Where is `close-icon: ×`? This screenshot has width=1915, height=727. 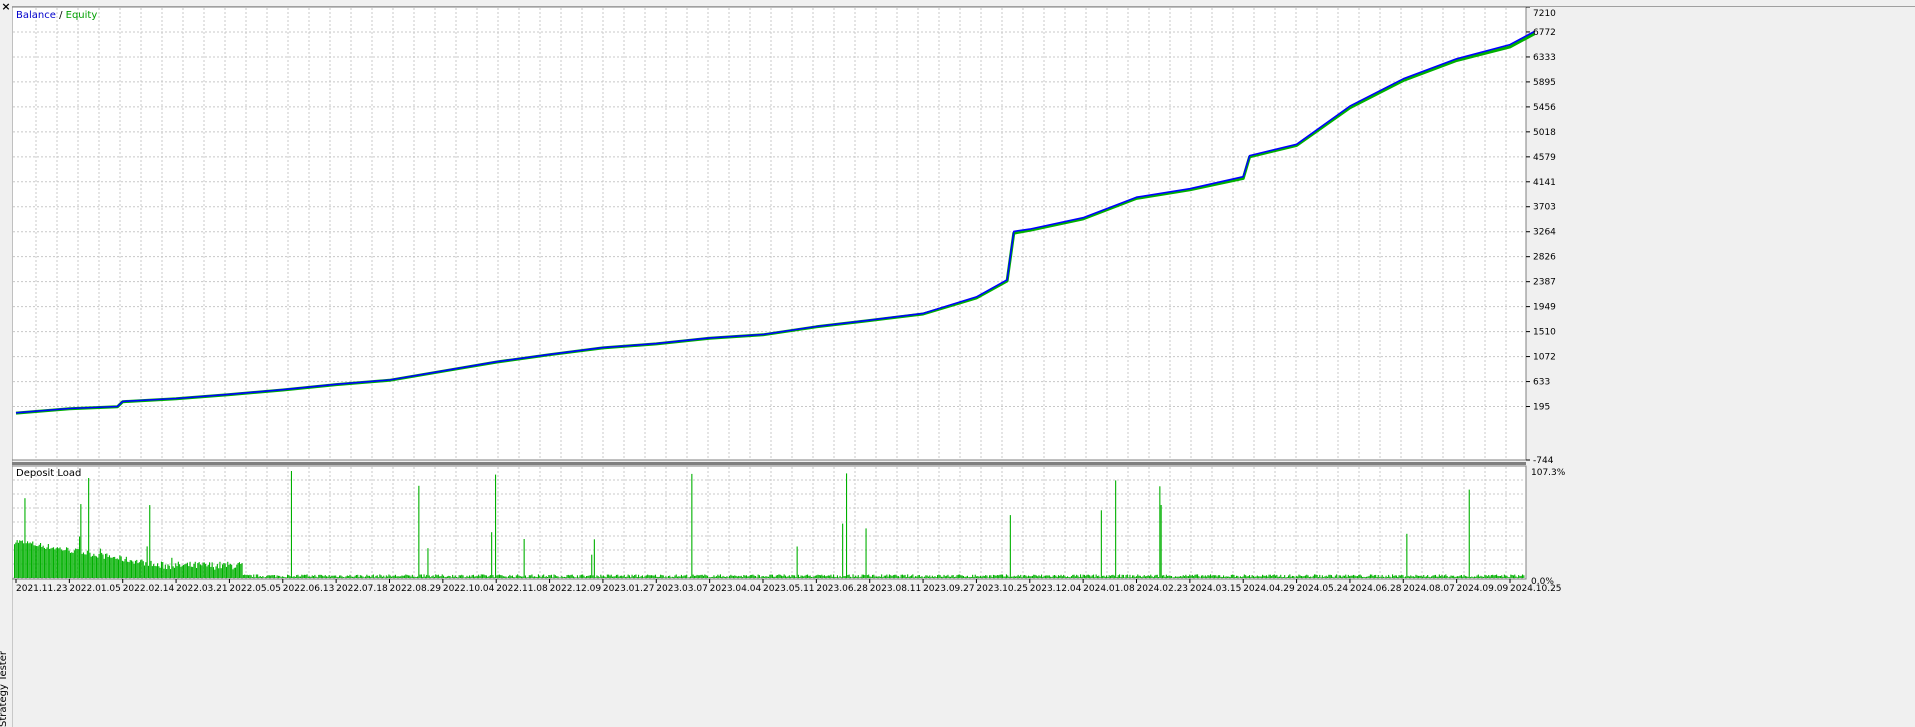
close-icon: × is located at coordinates (6, 7).